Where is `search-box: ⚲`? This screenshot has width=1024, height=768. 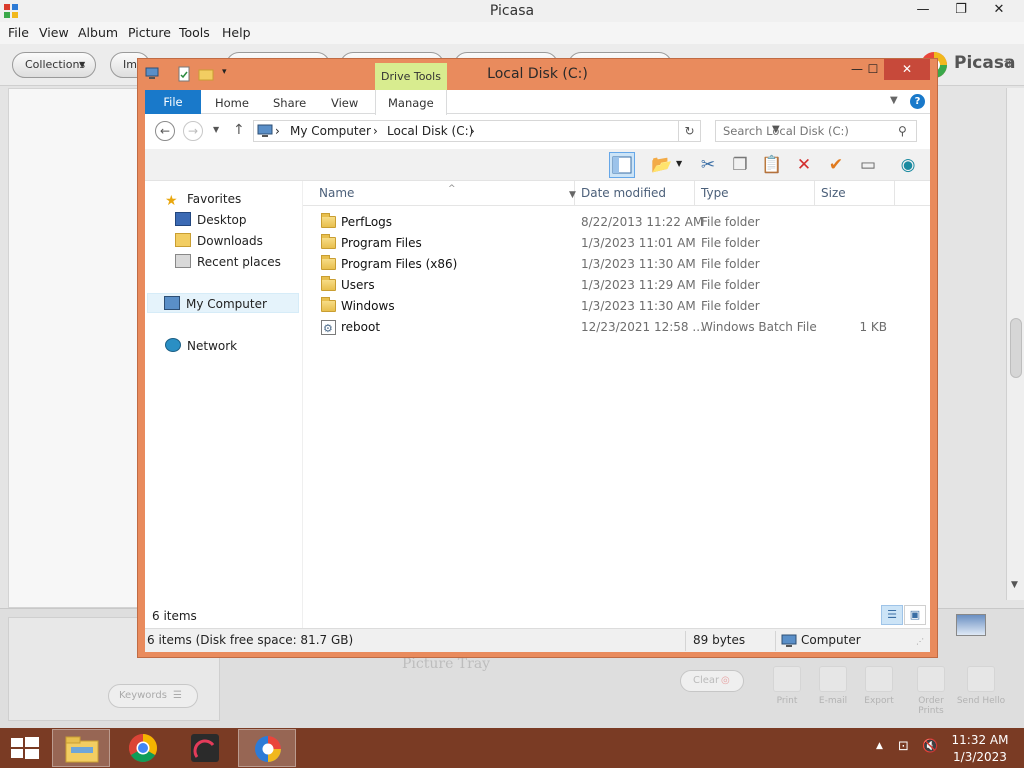
search-box: ⚲ is located at coordinates (816, 131).